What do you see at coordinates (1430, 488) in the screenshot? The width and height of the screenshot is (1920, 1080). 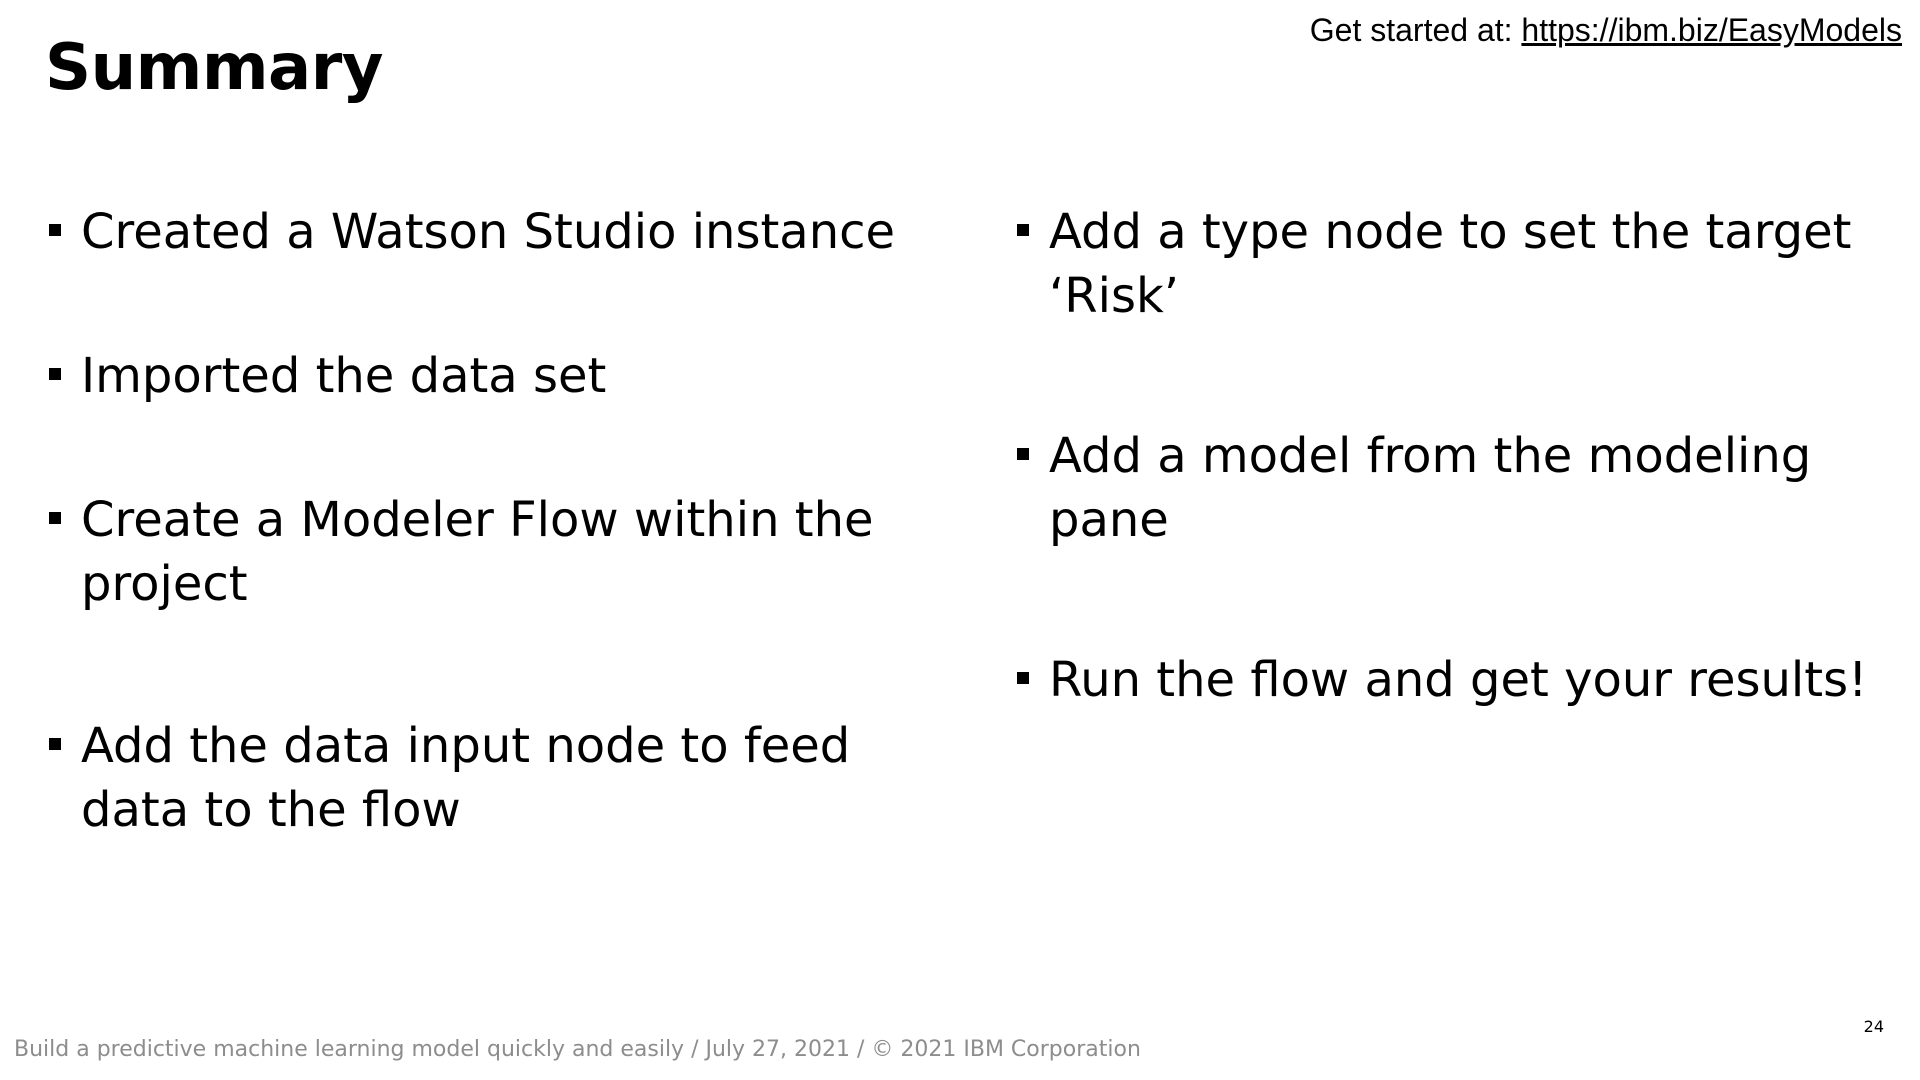 I see `bullet-text: Add a model from the modeling pane` at bounding box center [1430, 488].